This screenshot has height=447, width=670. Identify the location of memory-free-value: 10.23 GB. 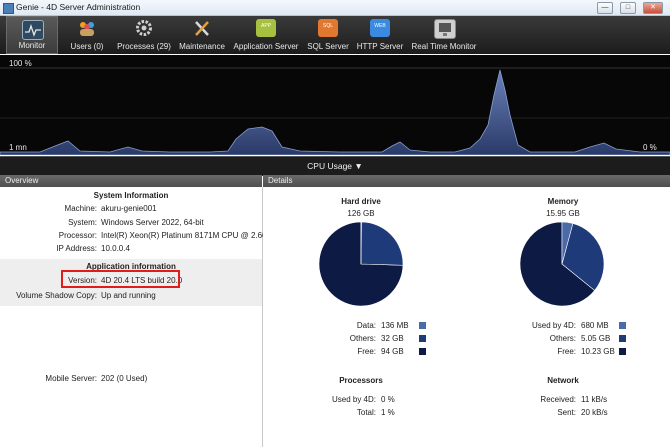
(598, 351).